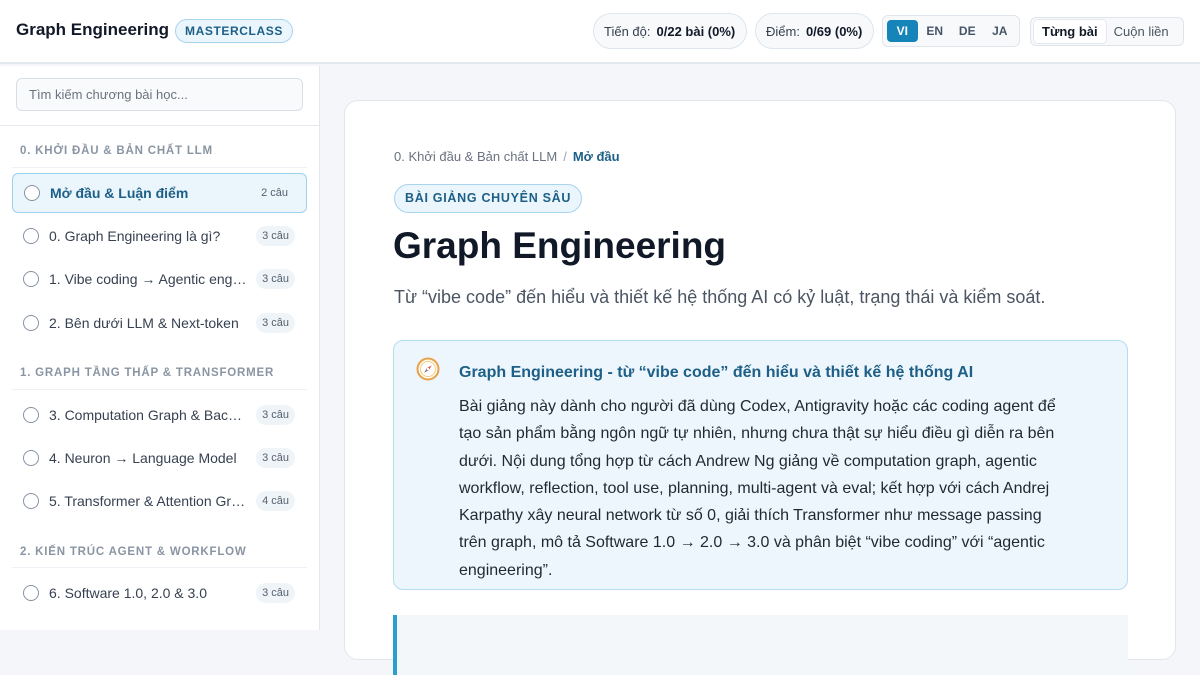  Describe the element at coordinates (234, 31) in the screenshot. I see `masterclass-badge: MASTERCLASS` at that location.